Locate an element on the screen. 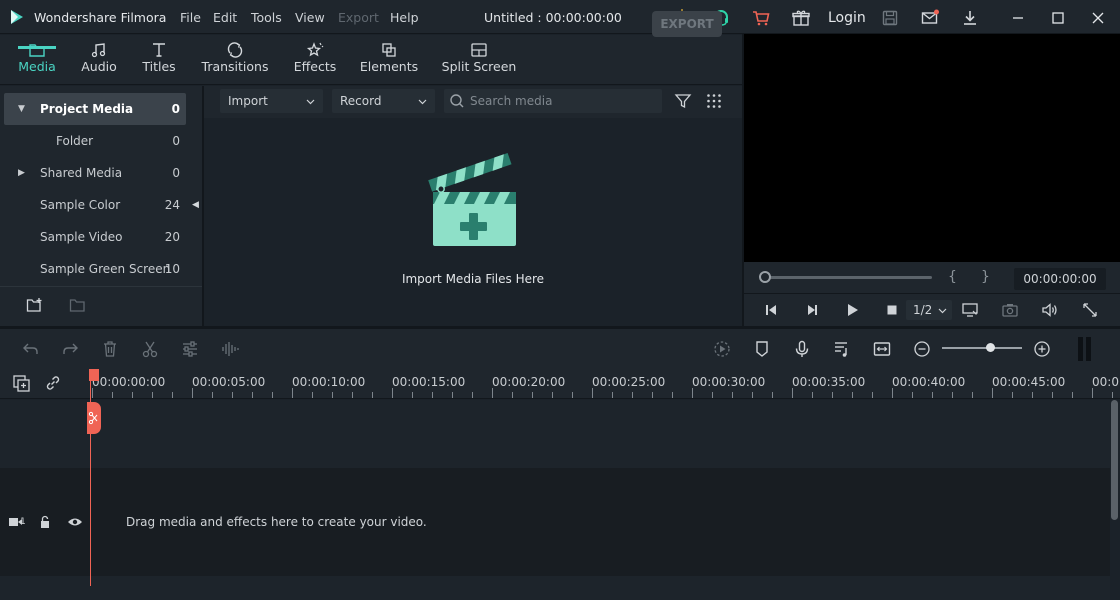 The height and width of the screenshot is (600, 1120). library-item-shared-media: ▶ Shared Media 0 is located at coordinates (95, 173).